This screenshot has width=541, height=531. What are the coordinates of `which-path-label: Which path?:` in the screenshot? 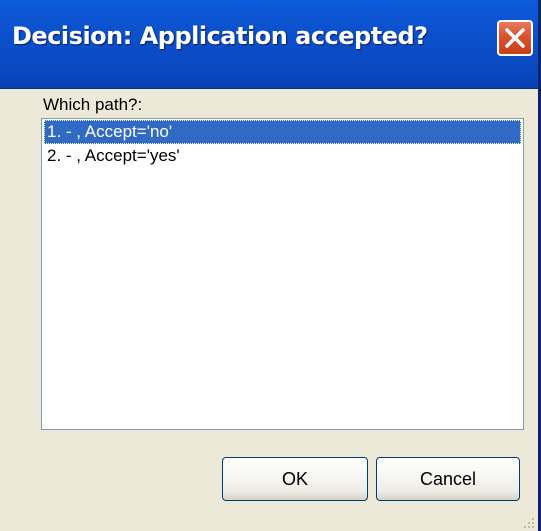 It's located at (93, 104).